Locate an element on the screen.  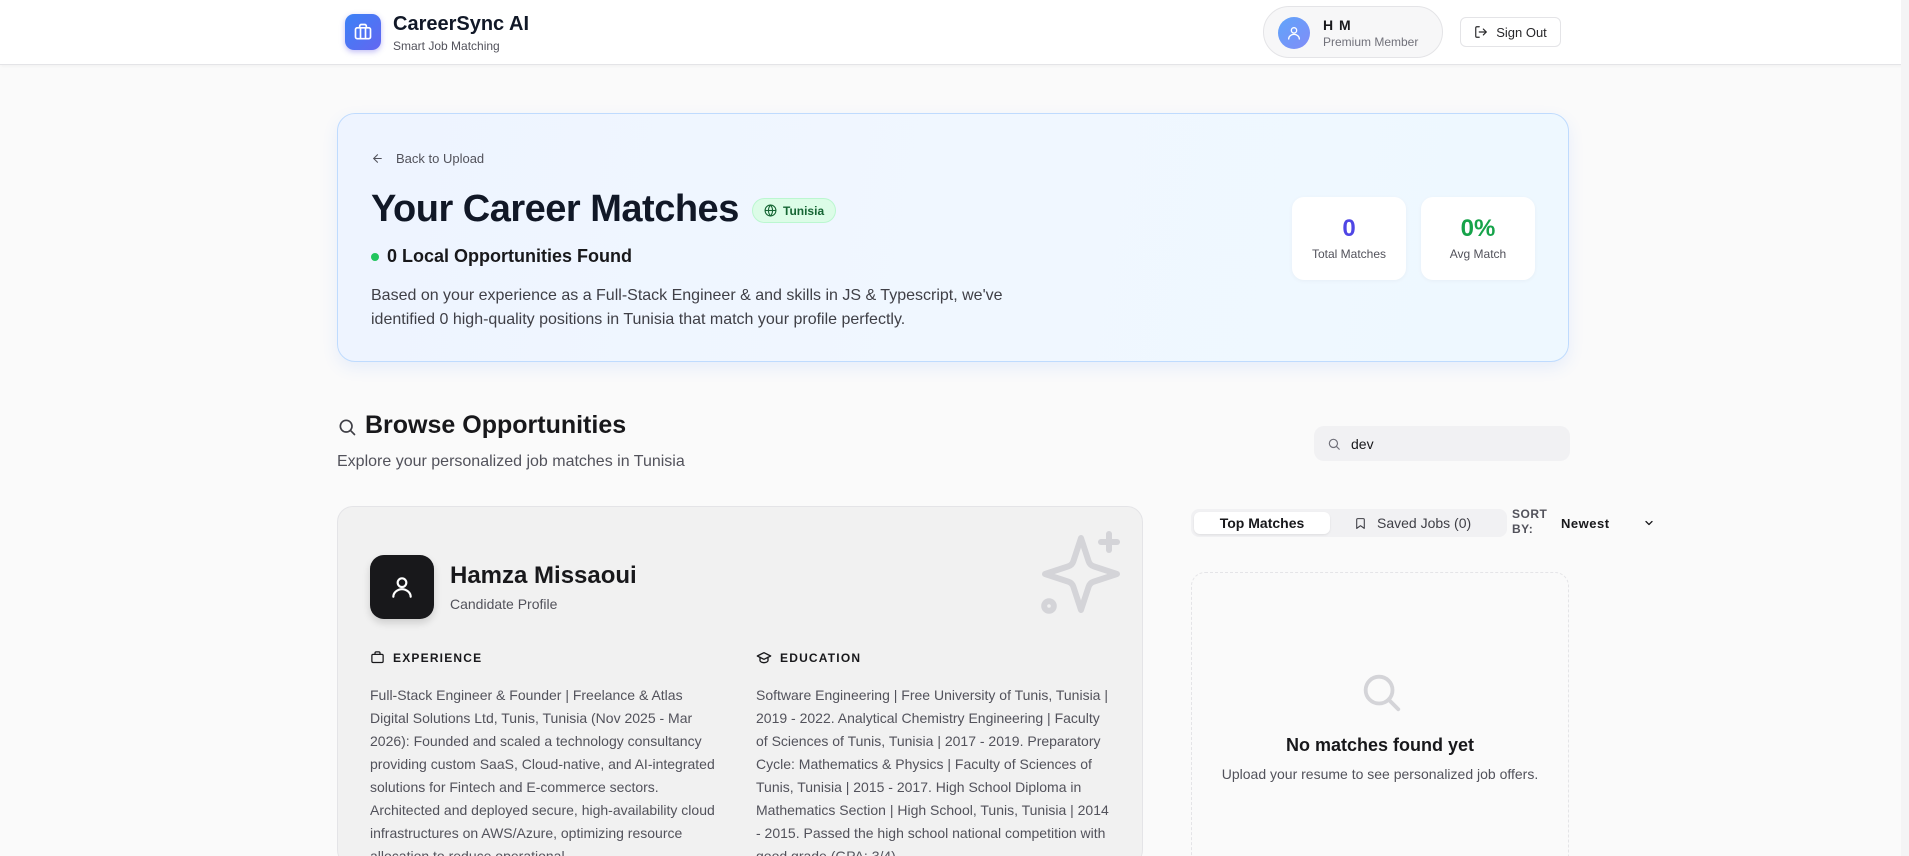
arrow-left-icon is located at coordinates (377, 158).